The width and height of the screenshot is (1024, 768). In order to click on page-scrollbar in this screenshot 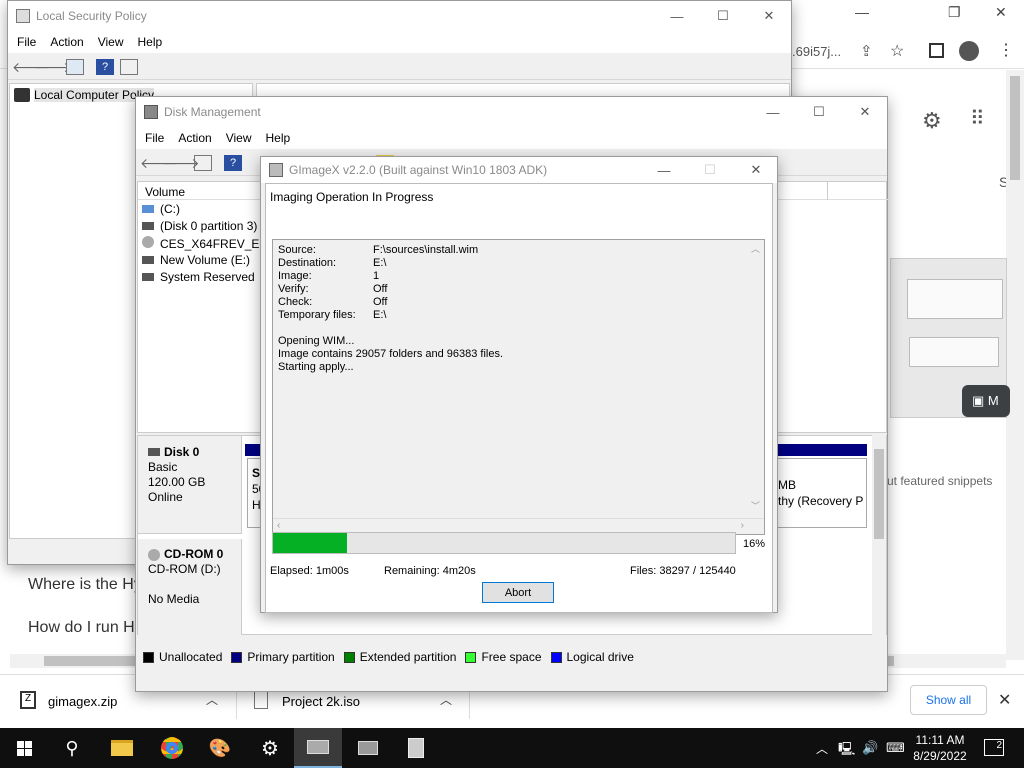, I will do `click(1015, 365)`.